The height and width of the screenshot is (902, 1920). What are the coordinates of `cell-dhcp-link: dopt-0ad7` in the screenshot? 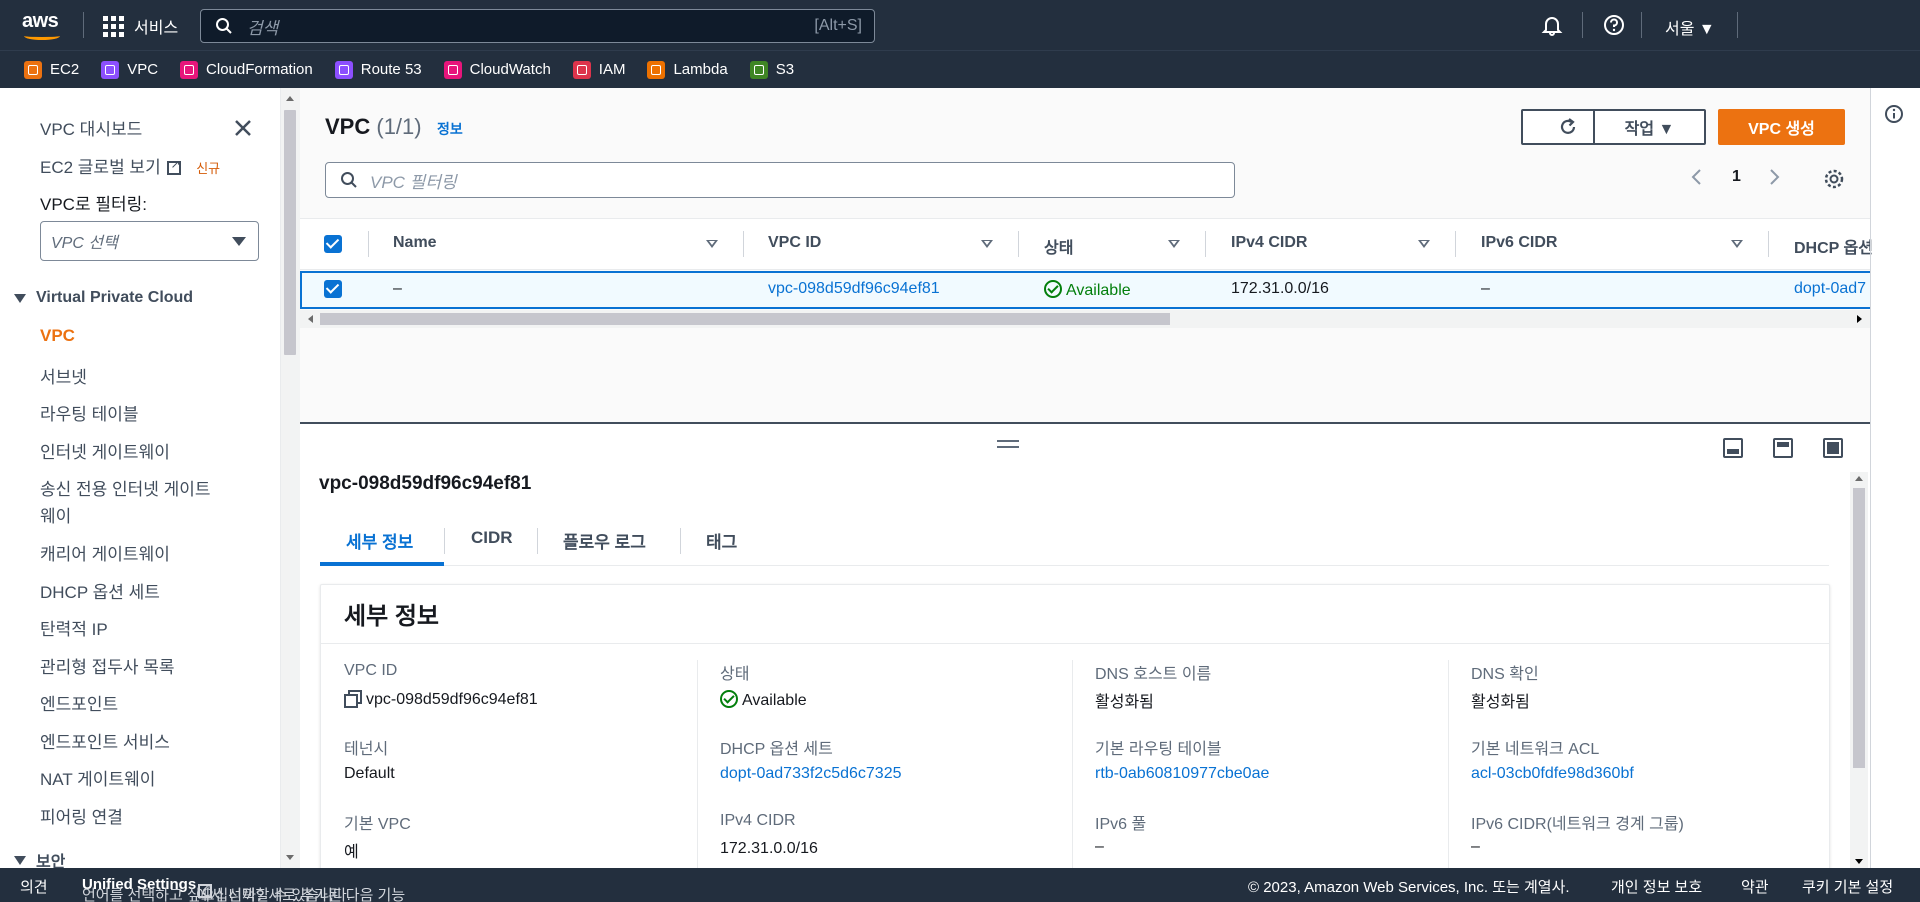 It's located at (1830, 289).